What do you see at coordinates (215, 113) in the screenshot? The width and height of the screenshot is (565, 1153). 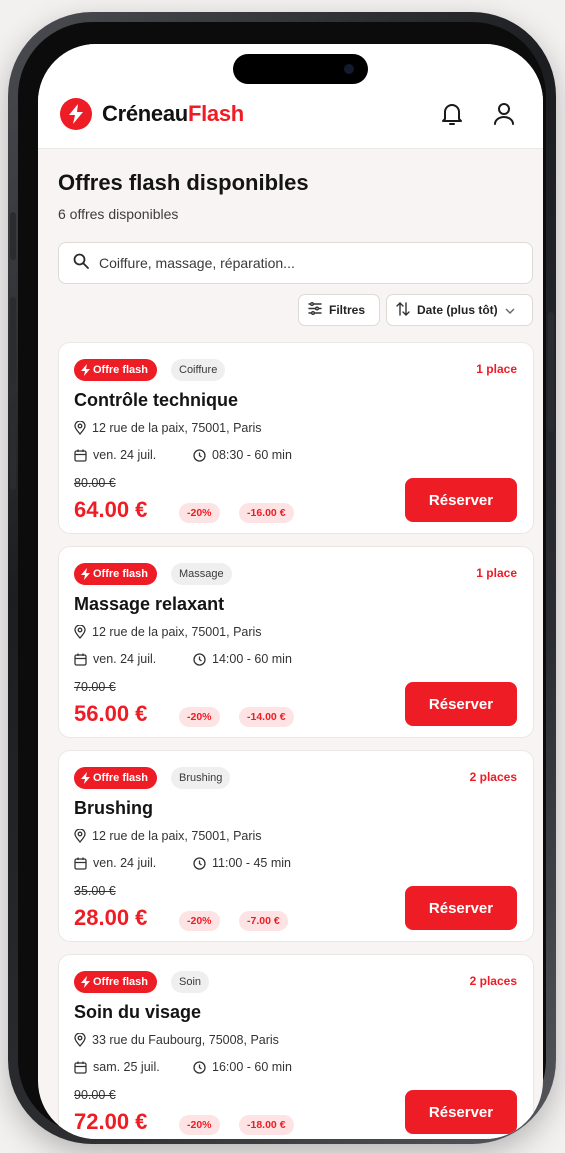 I see `app-name-part2: Flash` at bounding box center [215, 113].